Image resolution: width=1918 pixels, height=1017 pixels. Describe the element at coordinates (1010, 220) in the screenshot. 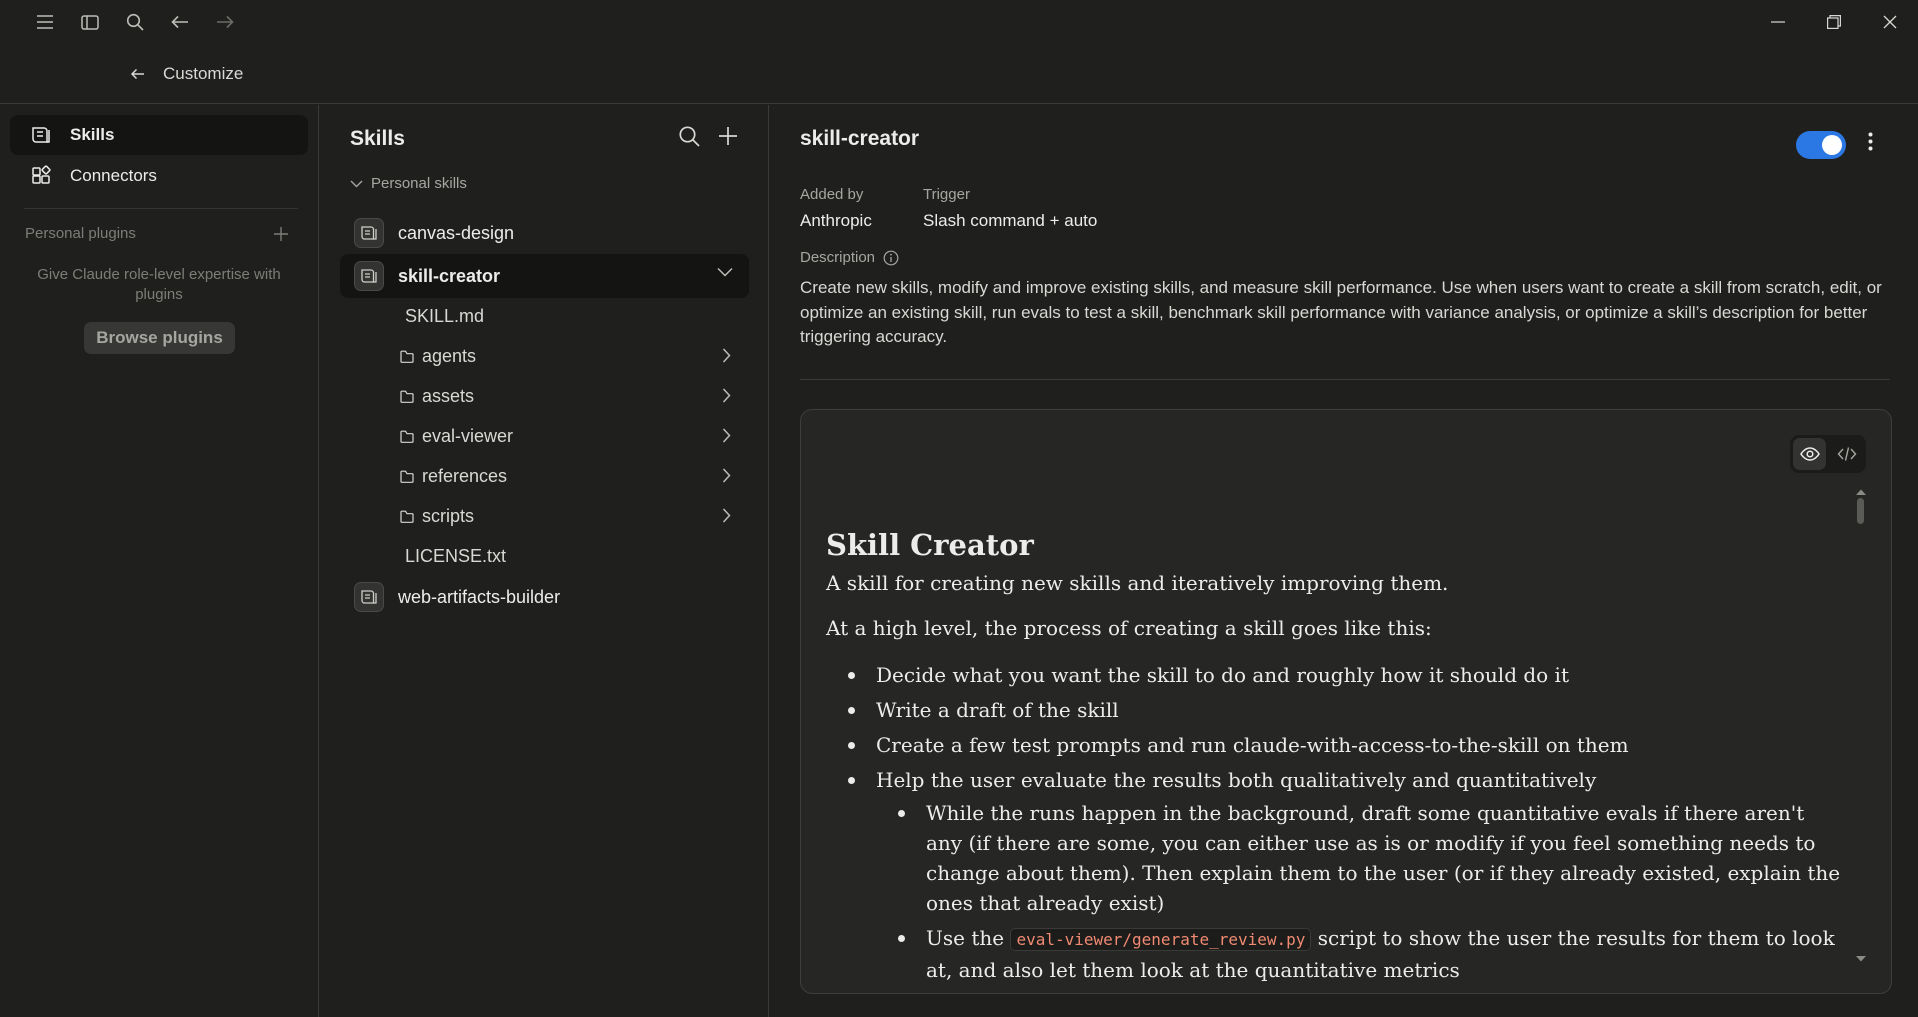

I see `trigger-value: Slash command + auto` at that location.